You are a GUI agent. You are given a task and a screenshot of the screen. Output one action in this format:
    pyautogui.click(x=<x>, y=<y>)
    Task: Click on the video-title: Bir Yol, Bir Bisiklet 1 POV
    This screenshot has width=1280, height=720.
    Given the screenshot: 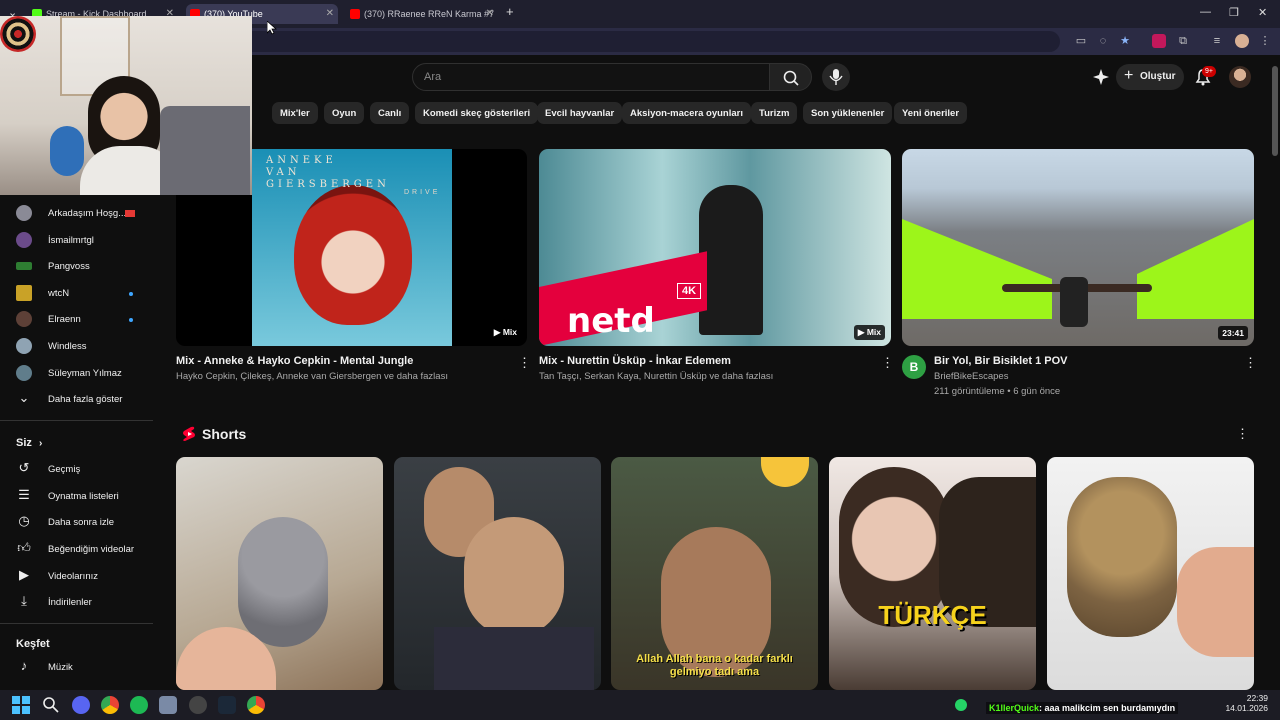 What is the action you would take?
    pyautogui.click(x=1000, y=361)
    